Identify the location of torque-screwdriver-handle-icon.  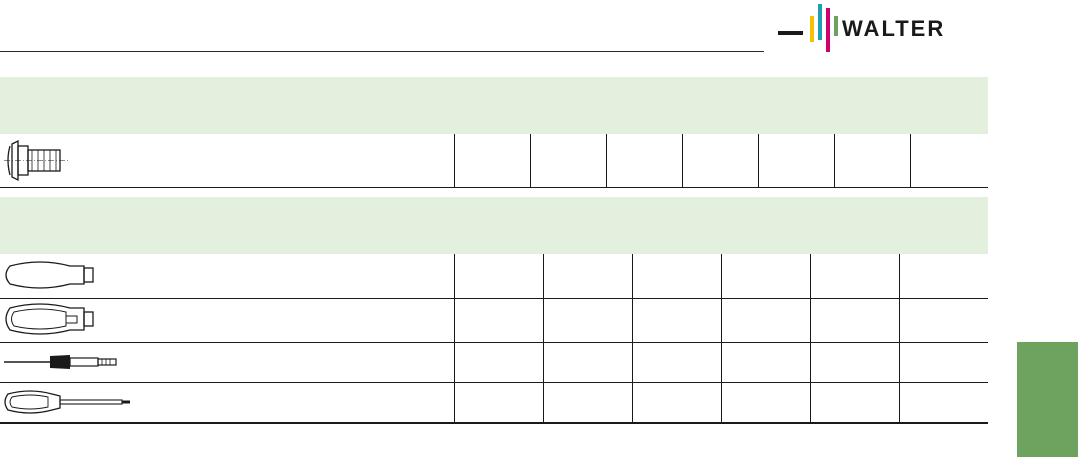
(49, 319).